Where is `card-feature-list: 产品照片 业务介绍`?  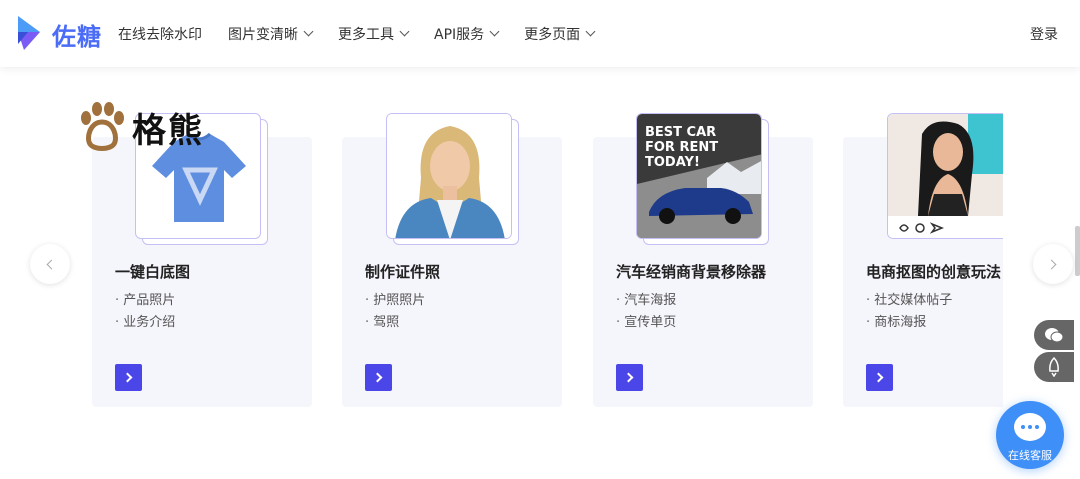 card-feature-list: 产品照片 业务介绍 is located at coordinates (145, 312).